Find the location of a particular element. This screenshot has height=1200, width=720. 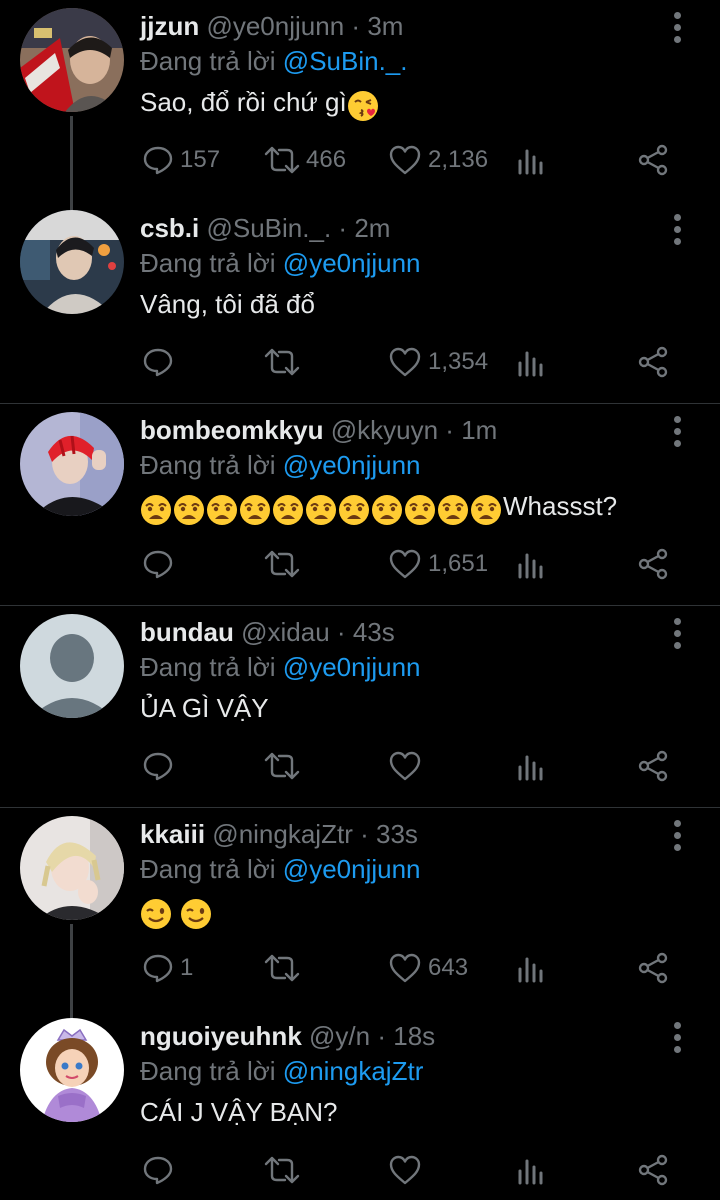

tweet-text-content: Whassst? is located at coordinates (560, 506).